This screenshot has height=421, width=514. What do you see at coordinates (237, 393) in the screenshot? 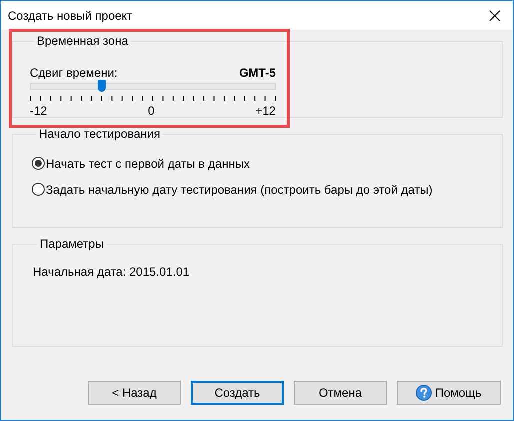
I see `dialog-button: Создать` at bounding box center [237, 393].